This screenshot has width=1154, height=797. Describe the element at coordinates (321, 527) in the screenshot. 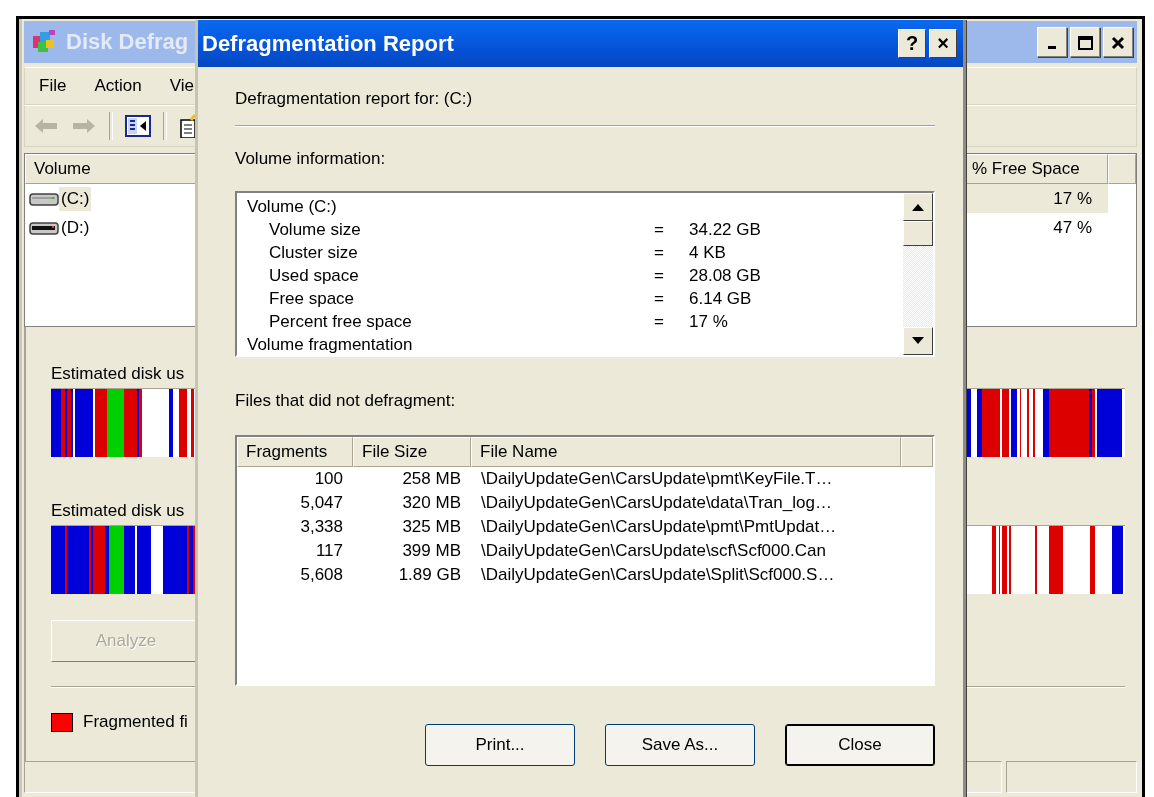

I see `table-cell-text: 3,338` at that location.